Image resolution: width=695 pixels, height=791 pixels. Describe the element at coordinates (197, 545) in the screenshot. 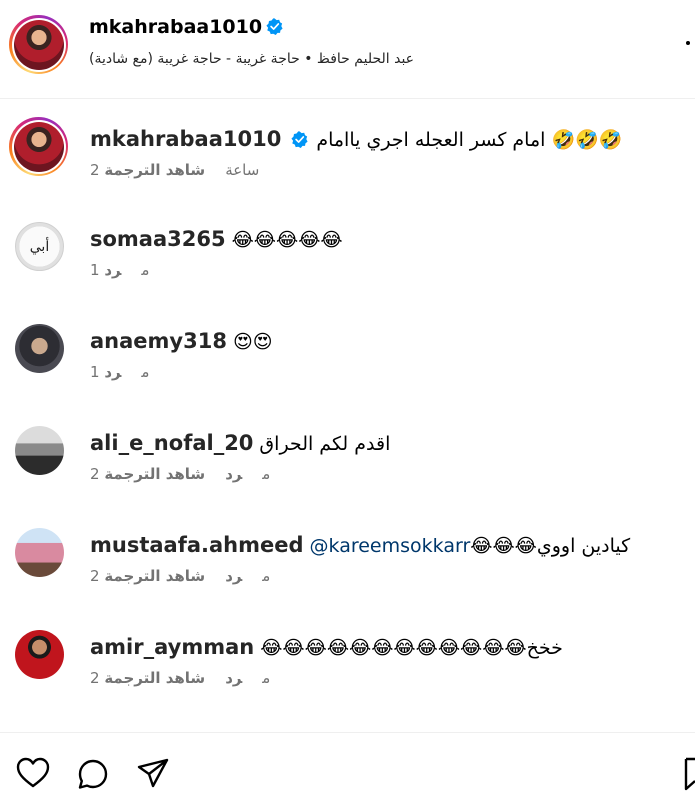

I see `comment-username: mustaafa.ahmeed` at that location.